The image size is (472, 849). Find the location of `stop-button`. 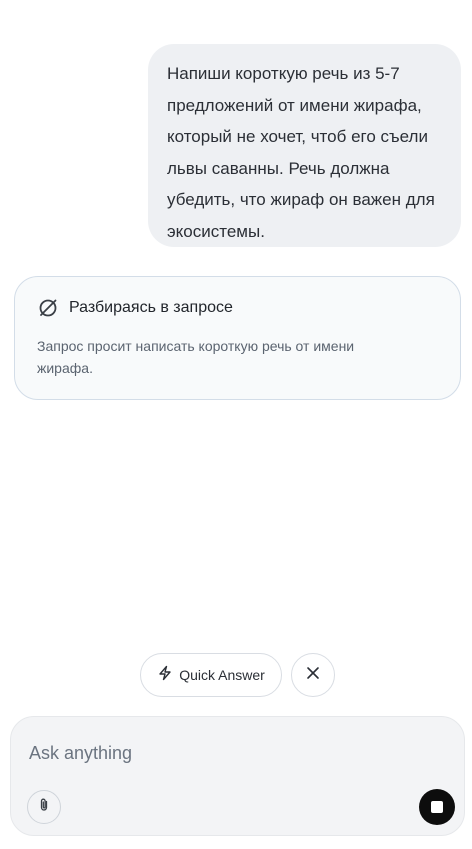

stop-button is located at coordinates (437, 807).